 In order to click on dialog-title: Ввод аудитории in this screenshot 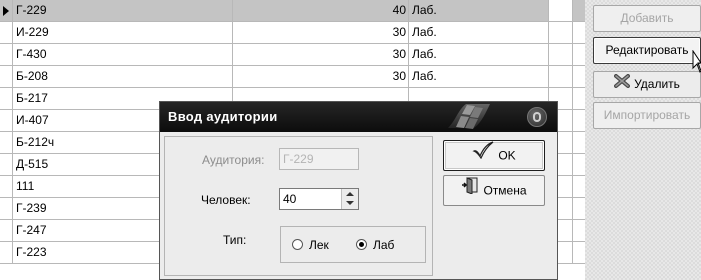, I will do `click(223, 116)`.